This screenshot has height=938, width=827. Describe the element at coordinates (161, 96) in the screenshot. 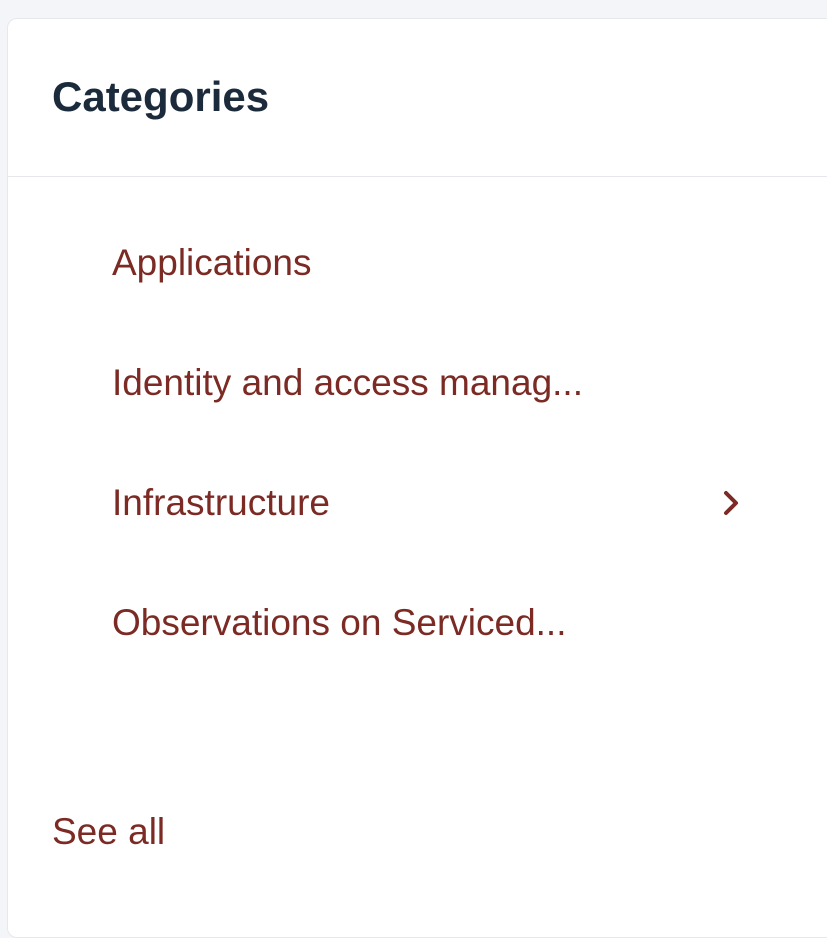

I see `panel-title: Categories` at that location.